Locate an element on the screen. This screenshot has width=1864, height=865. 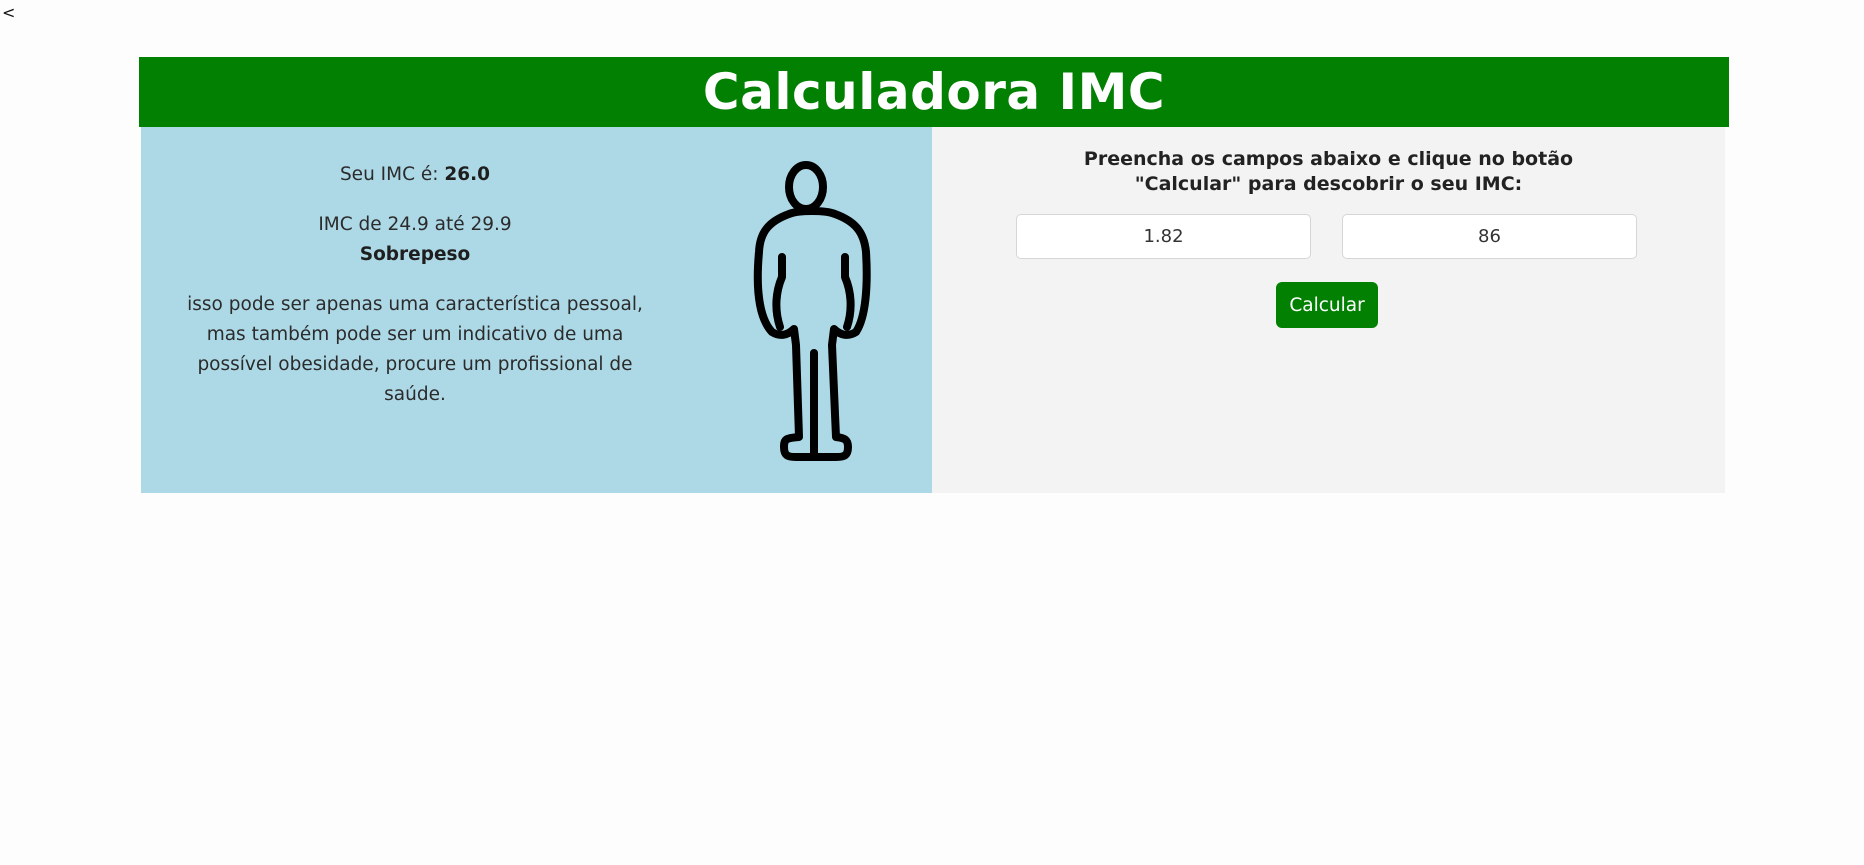
bmi-score-line: Seu IMC é: 26.0 is located at coordinates (415, 175).